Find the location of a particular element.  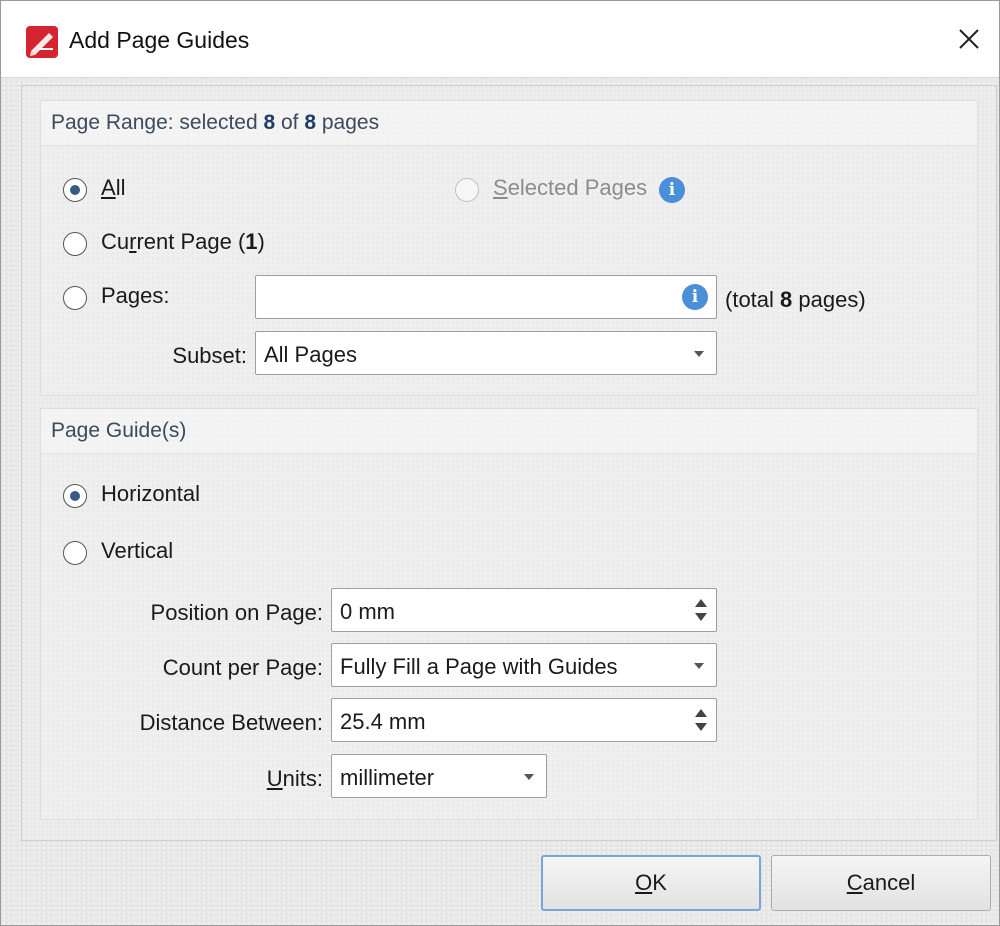

pages-info-icon: i is located at coordinates (695, 297).